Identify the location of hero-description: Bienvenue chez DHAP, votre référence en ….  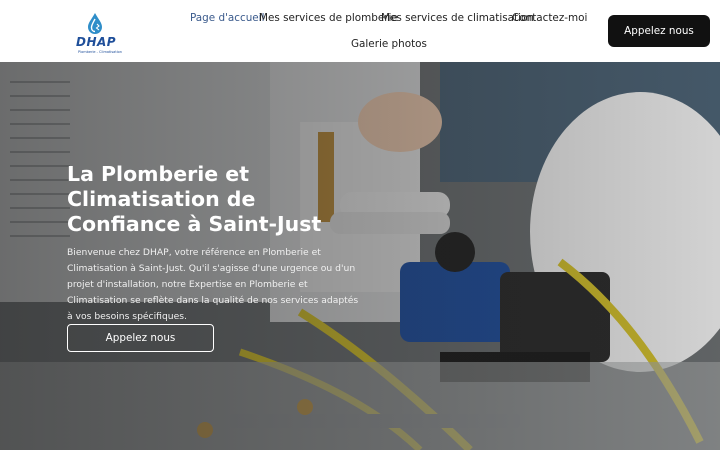
(213, 284).